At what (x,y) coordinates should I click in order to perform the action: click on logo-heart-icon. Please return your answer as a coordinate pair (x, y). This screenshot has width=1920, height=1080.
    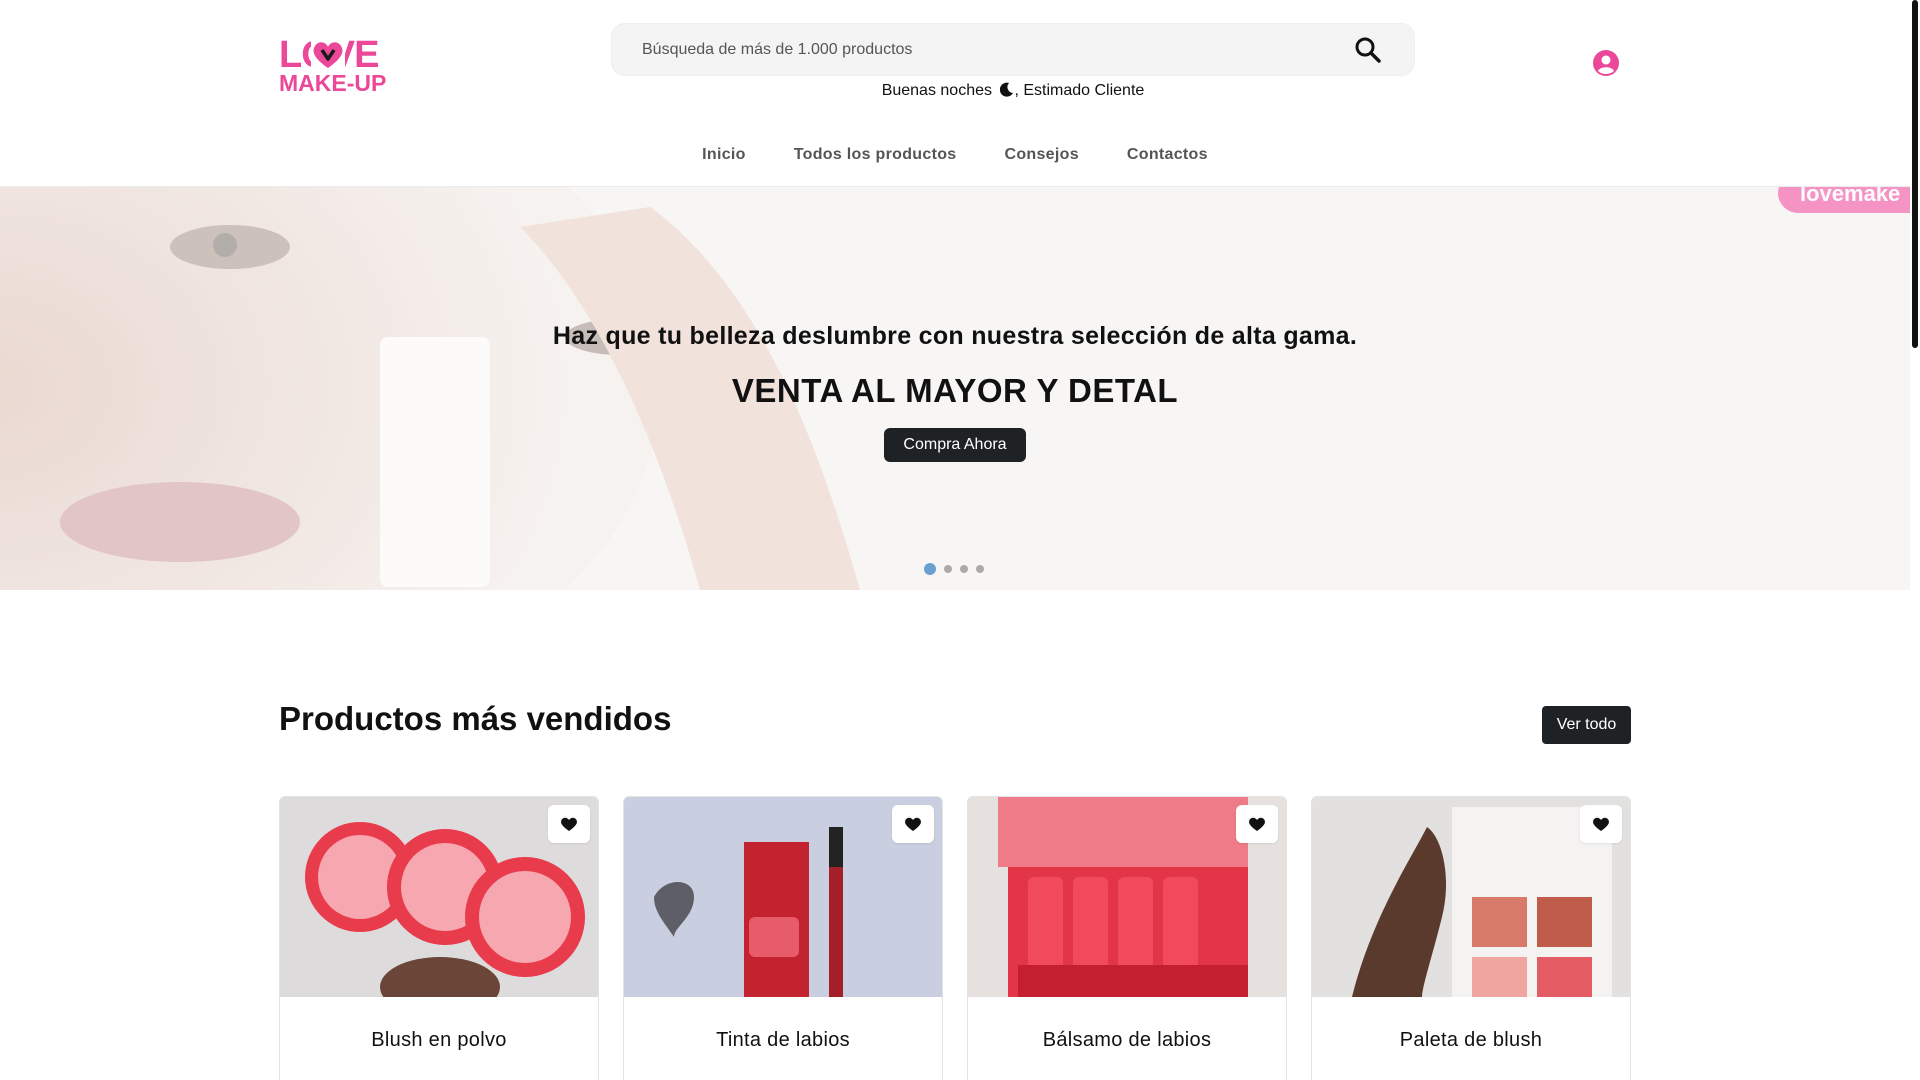
    Looking at the image, I should click on (328, 55).